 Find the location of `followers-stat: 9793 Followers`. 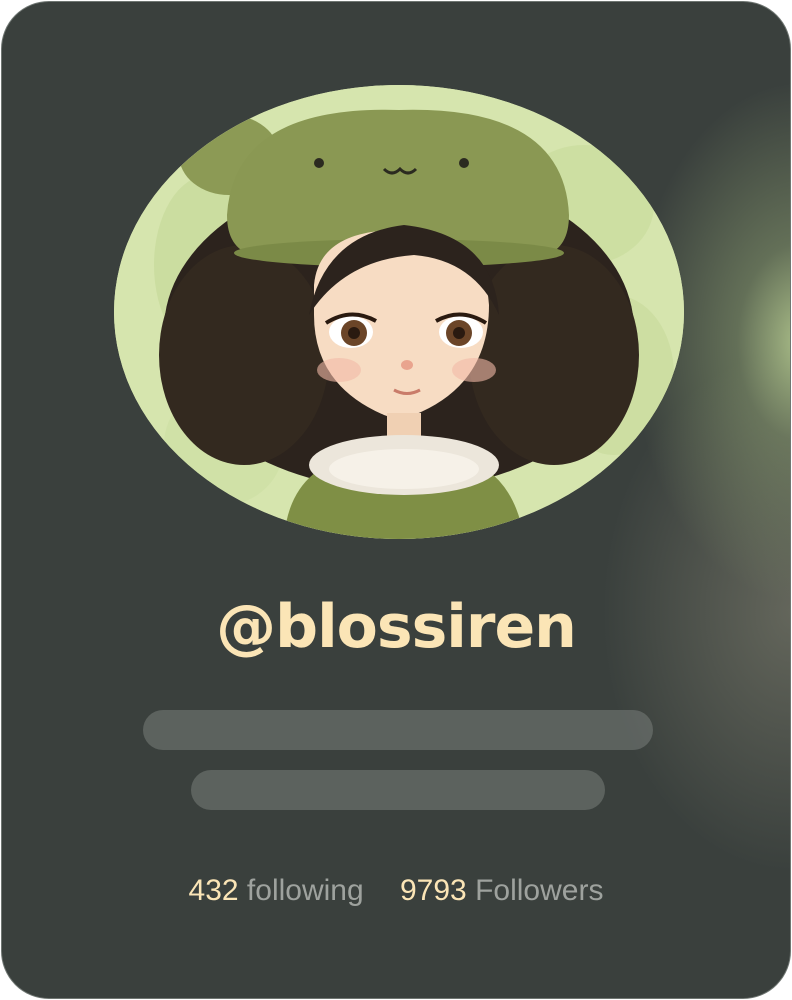

followers-stat: 9793 Followers is located at coordinates (501, 891).